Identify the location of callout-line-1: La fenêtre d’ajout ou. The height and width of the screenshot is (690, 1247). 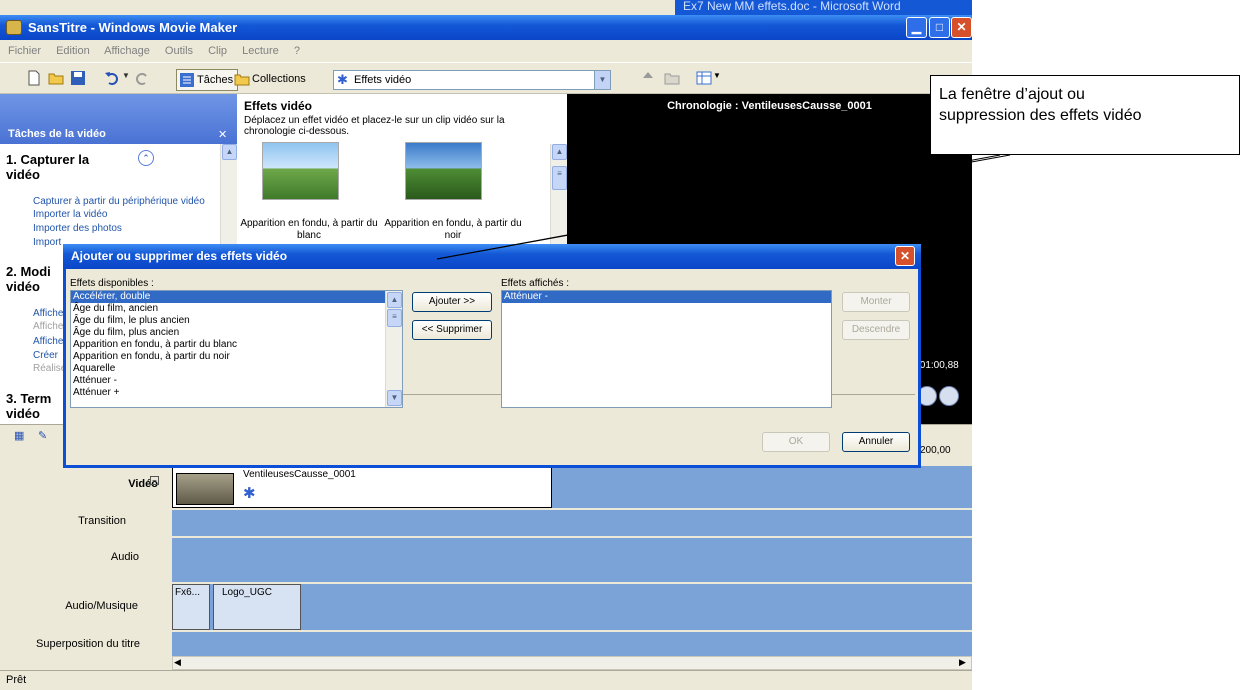
(1012, 94).